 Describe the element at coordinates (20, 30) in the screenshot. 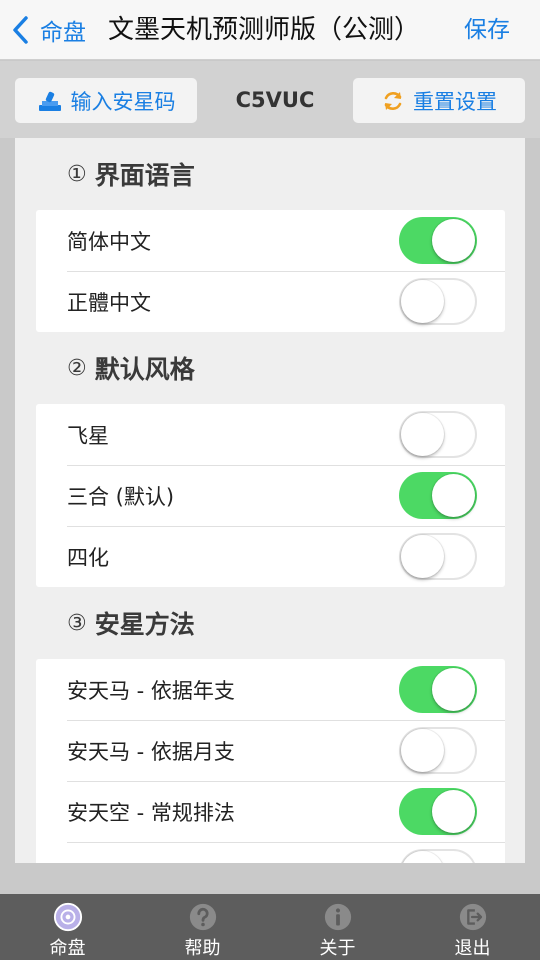

I see `chevron-left-icon` at that location.